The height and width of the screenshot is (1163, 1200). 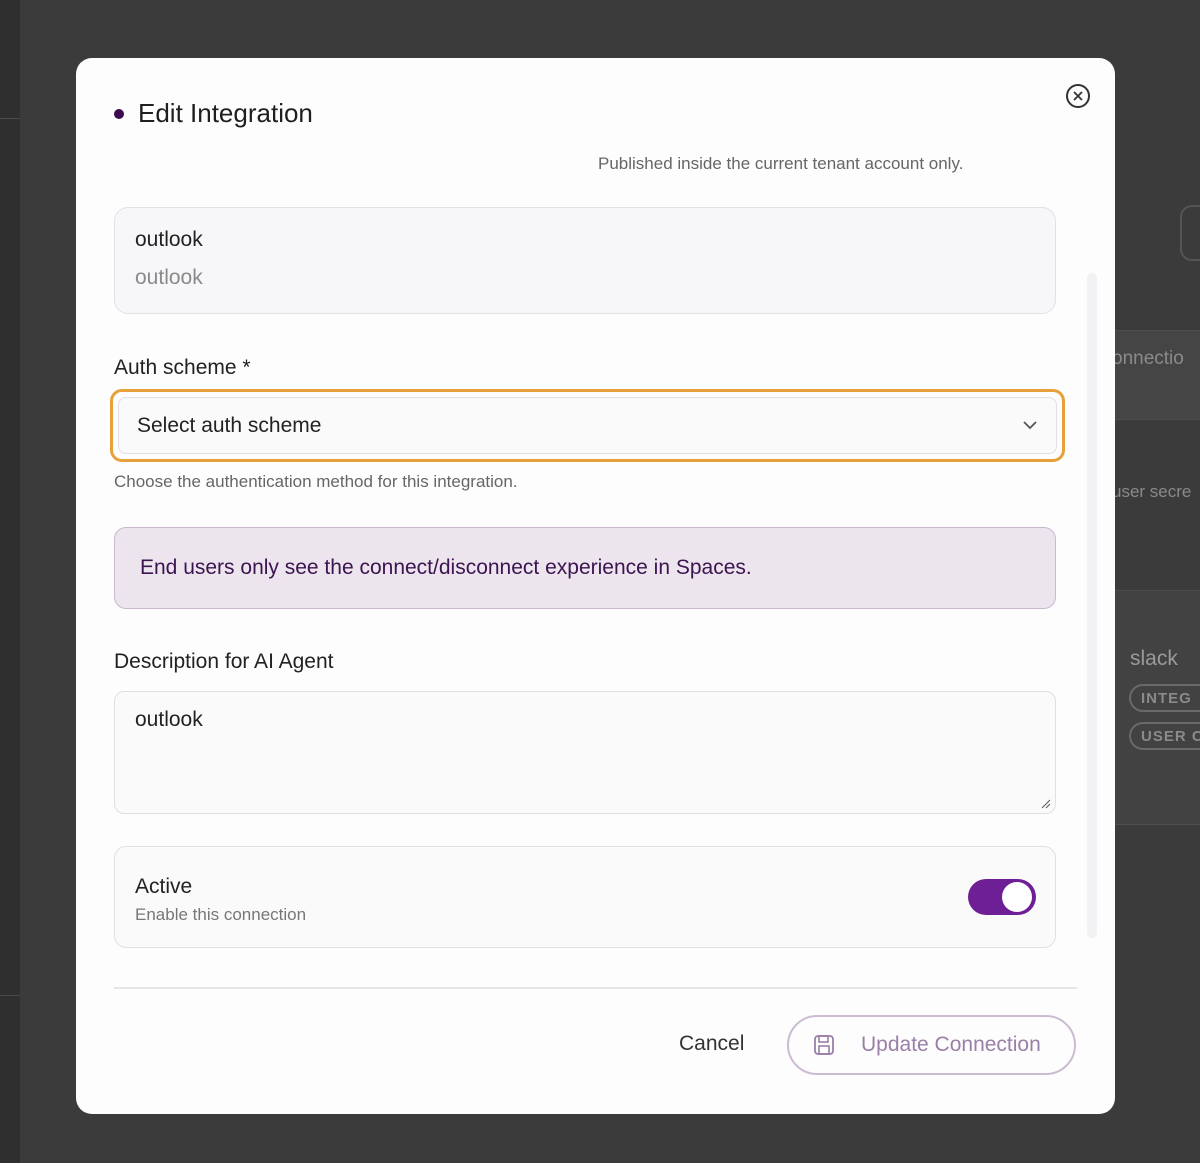 I want to click on background-card-title: slack, so click(x=1154, y=658).